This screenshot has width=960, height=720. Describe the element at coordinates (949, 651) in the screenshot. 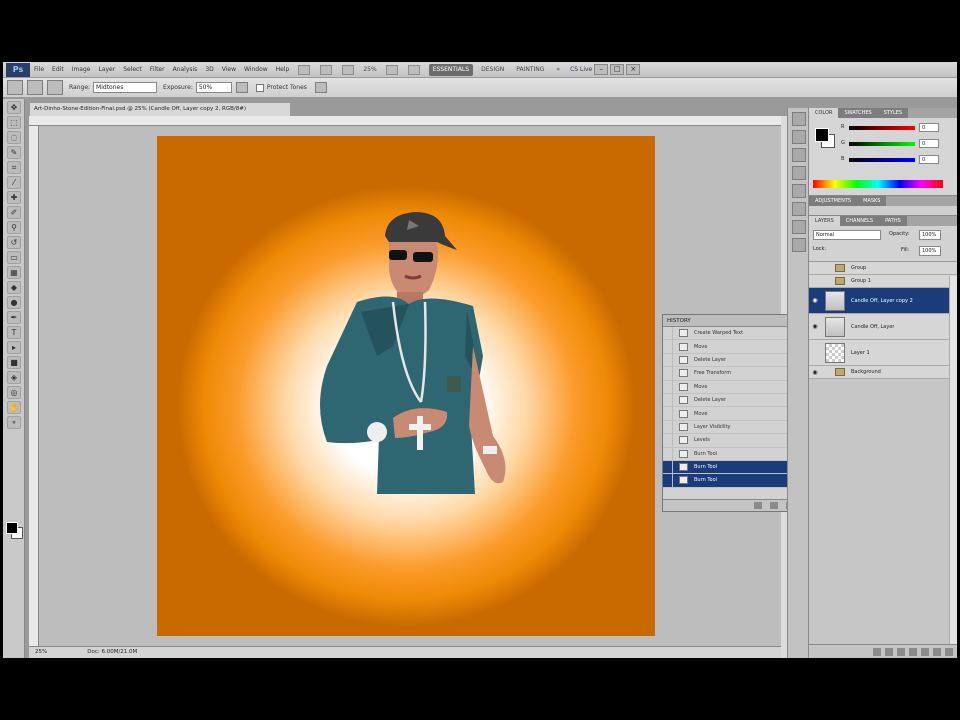

I see `delete-layer-icon` at that location.